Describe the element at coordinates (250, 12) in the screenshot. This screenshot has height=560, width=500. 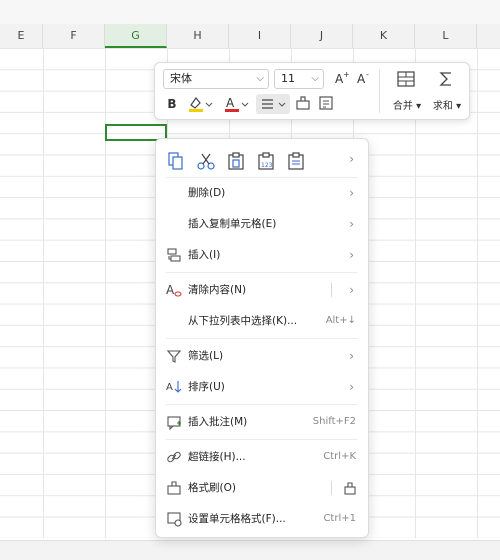
I see `formula-bar-area` at that location.